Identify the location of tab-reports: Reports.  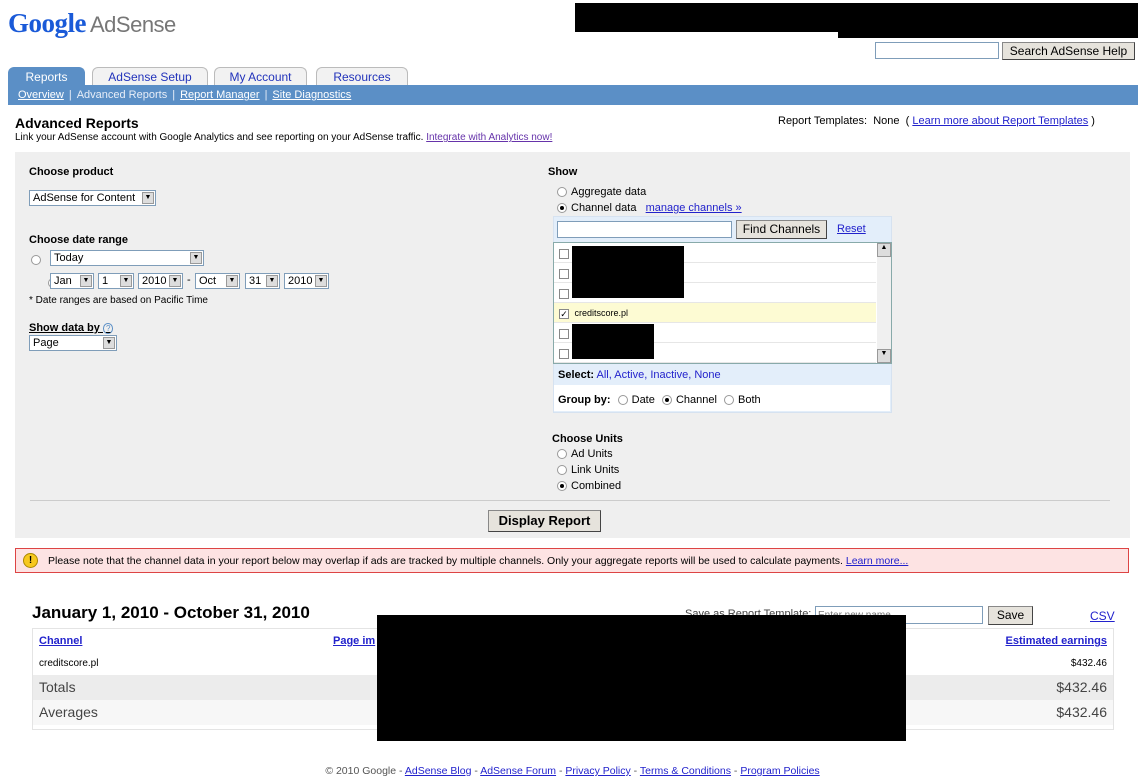
(46, 76).